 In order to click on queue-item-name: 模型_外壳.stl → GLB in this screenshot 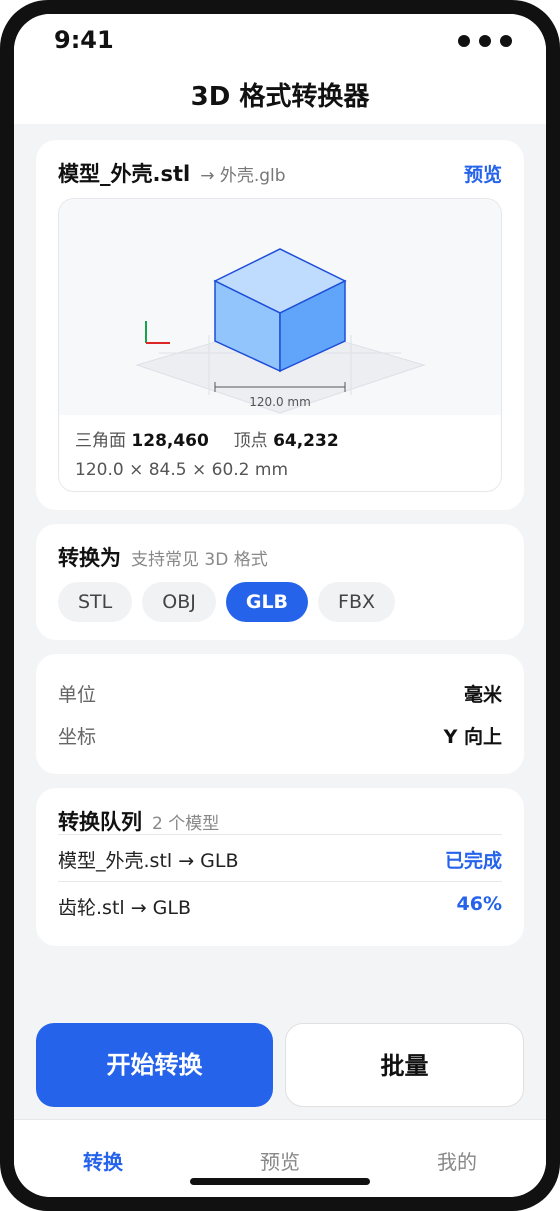, I will do `click(148, 861)`.